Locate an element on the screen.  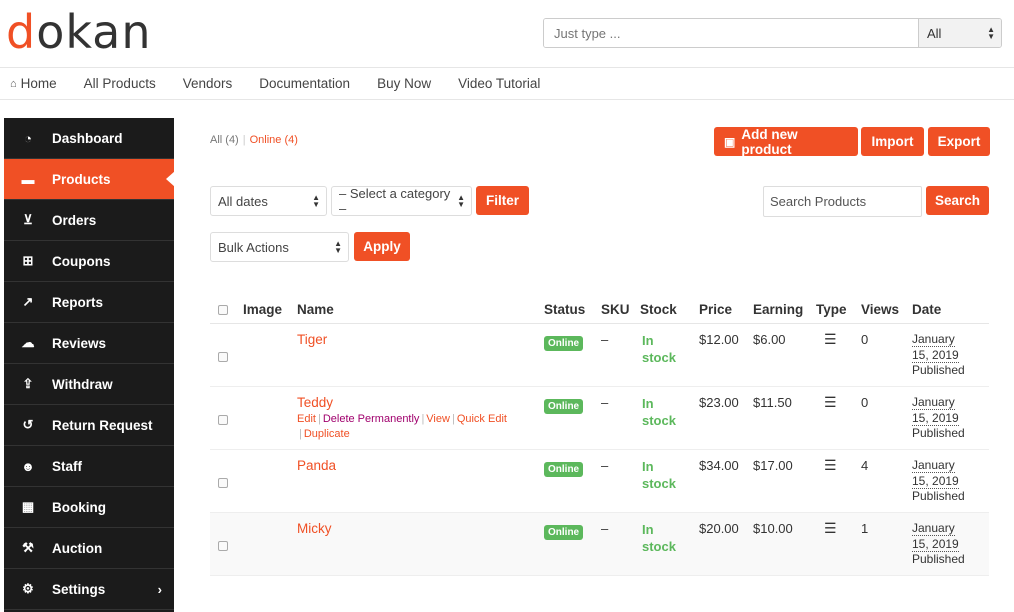
dates-select-value: All dates is located at coordinates (243, 201).